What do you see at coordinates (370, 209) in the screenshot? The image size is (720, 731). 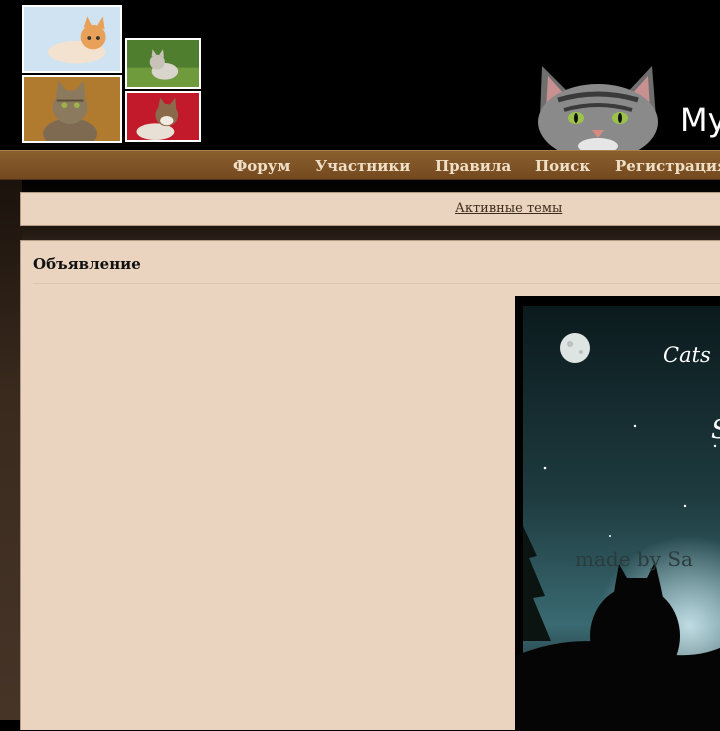 I see `active-topics-bar: Активные темы` at bounding box center [370, 209].